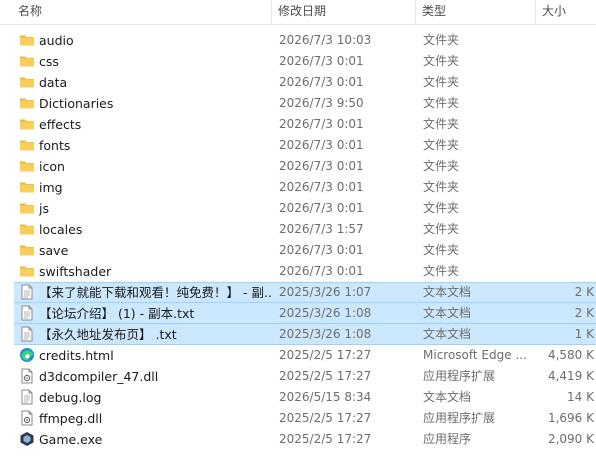 This screenshot has width=596, height=459. I want to click on file-row: fonts 2026/7/3 0:01 文件夹, so click(298, 145).